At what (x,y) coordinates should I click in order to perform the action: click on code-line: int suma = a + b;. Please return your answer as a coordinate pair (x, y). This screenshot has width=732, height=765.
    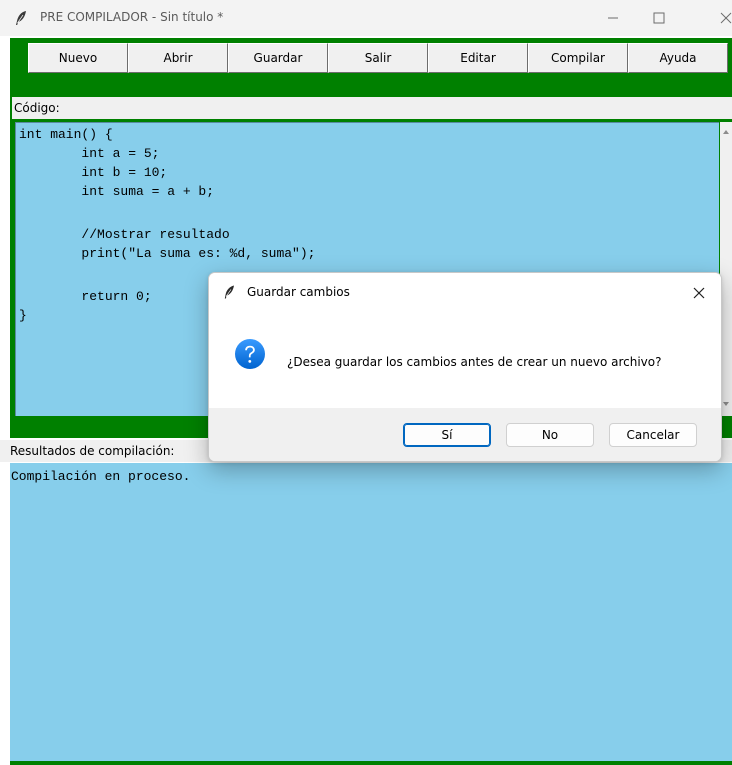
    Looking at the image, I should click on (117, 191).